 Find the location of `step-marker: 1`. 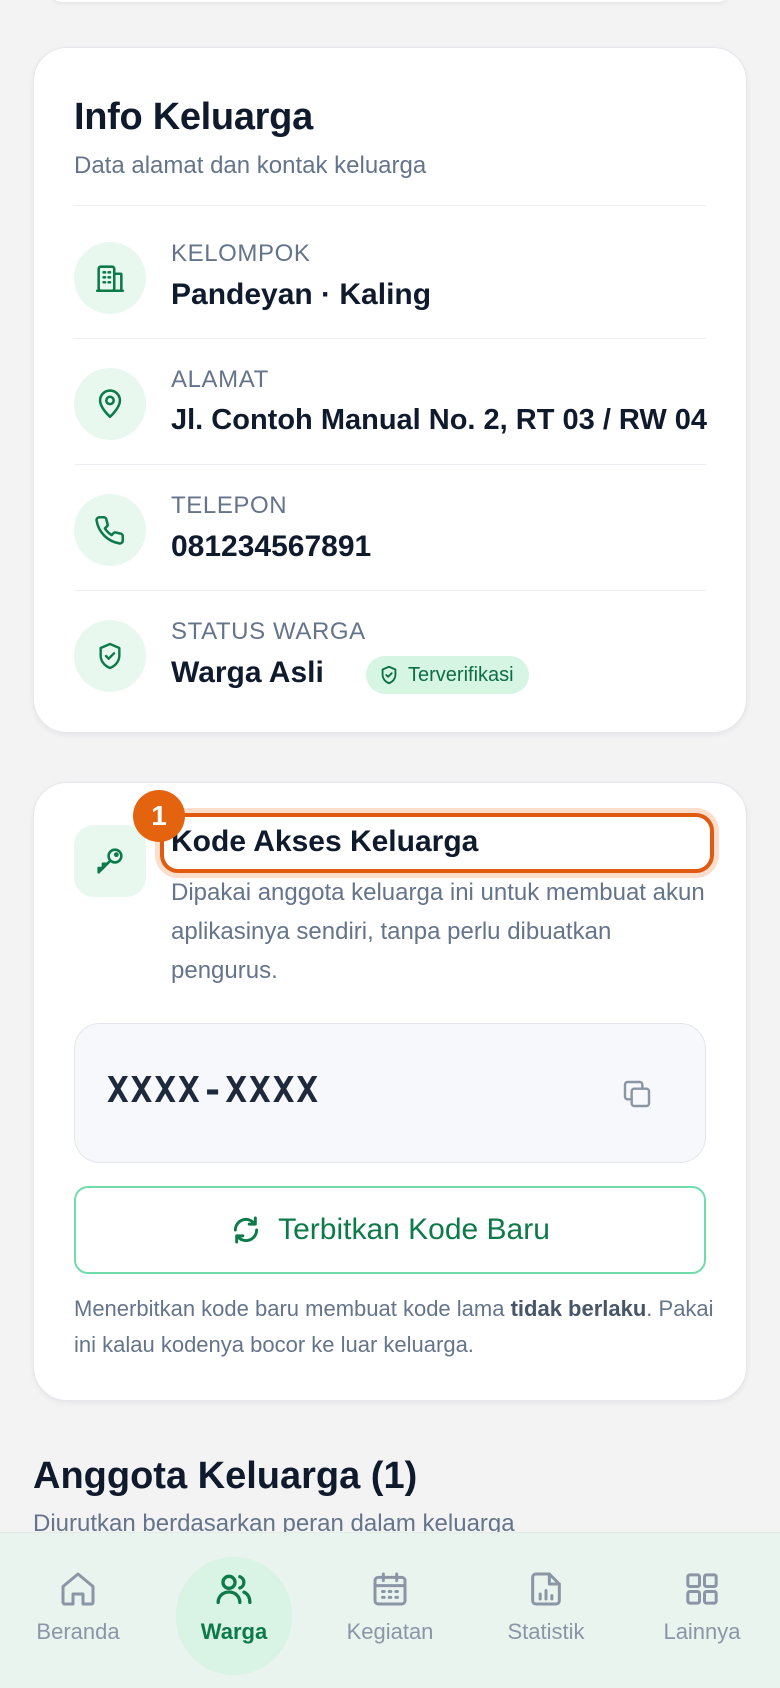

step-marker: 1 is located at coordinates (159, 816).